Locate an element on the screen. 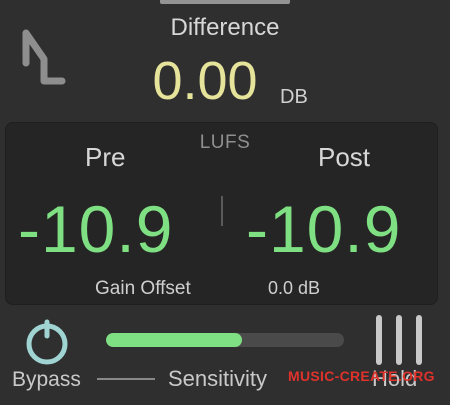 The width and height of the screenshot is (450, 405). watermark-text: MUSIC-CREATE.ORG is located at coordinates (361, 376).